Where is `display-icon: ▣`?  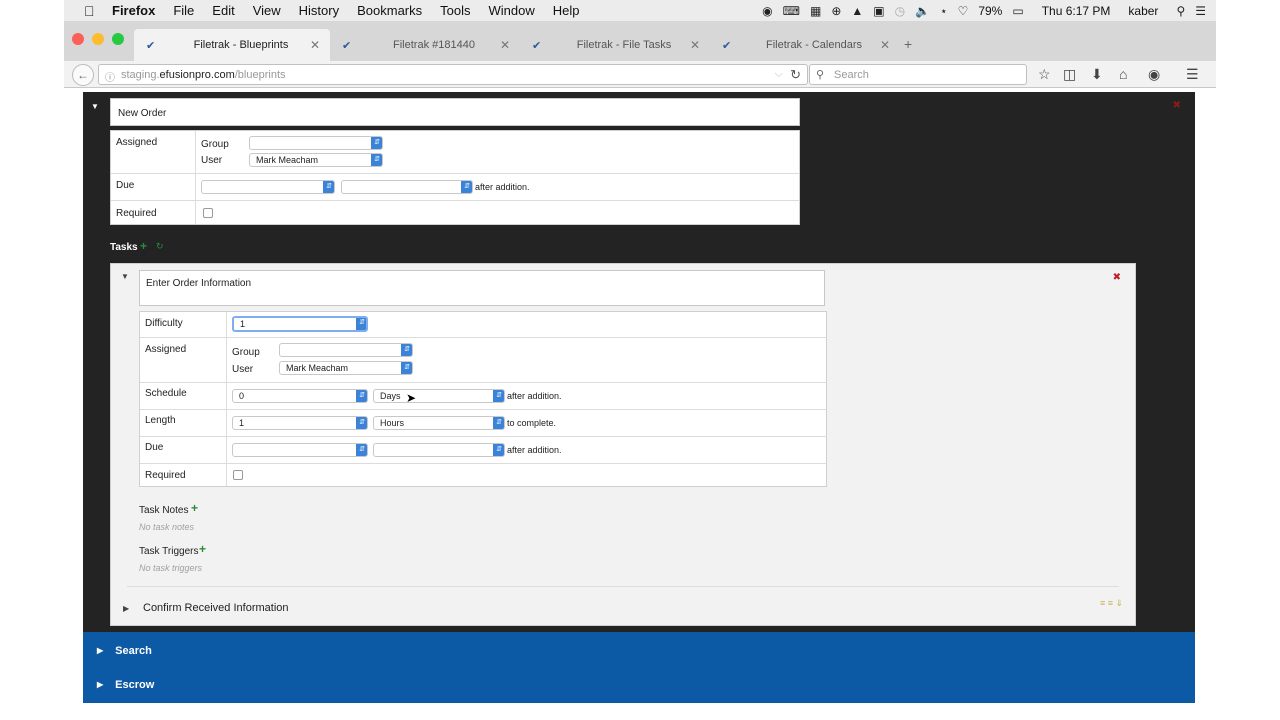 display-icon: ▣ is located at coordinates (878, 11).